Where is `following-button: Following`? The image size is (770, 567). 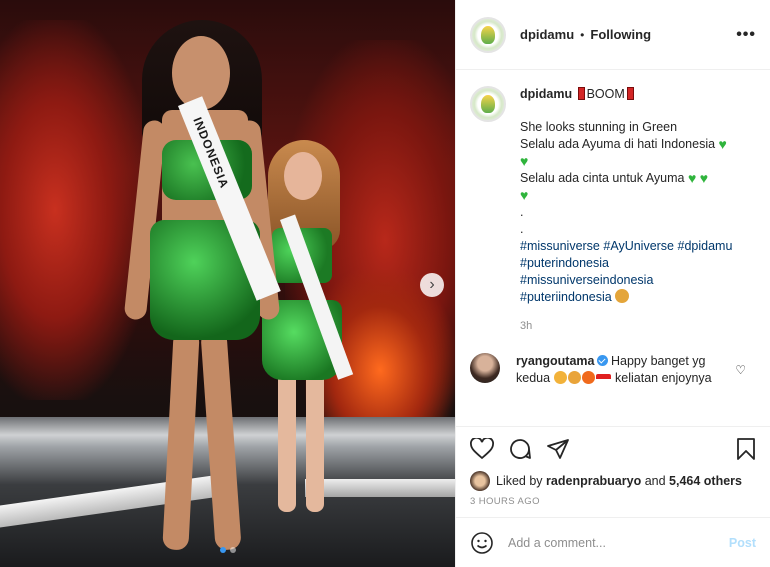
following-button: Following is located at coordinates (620, 34).